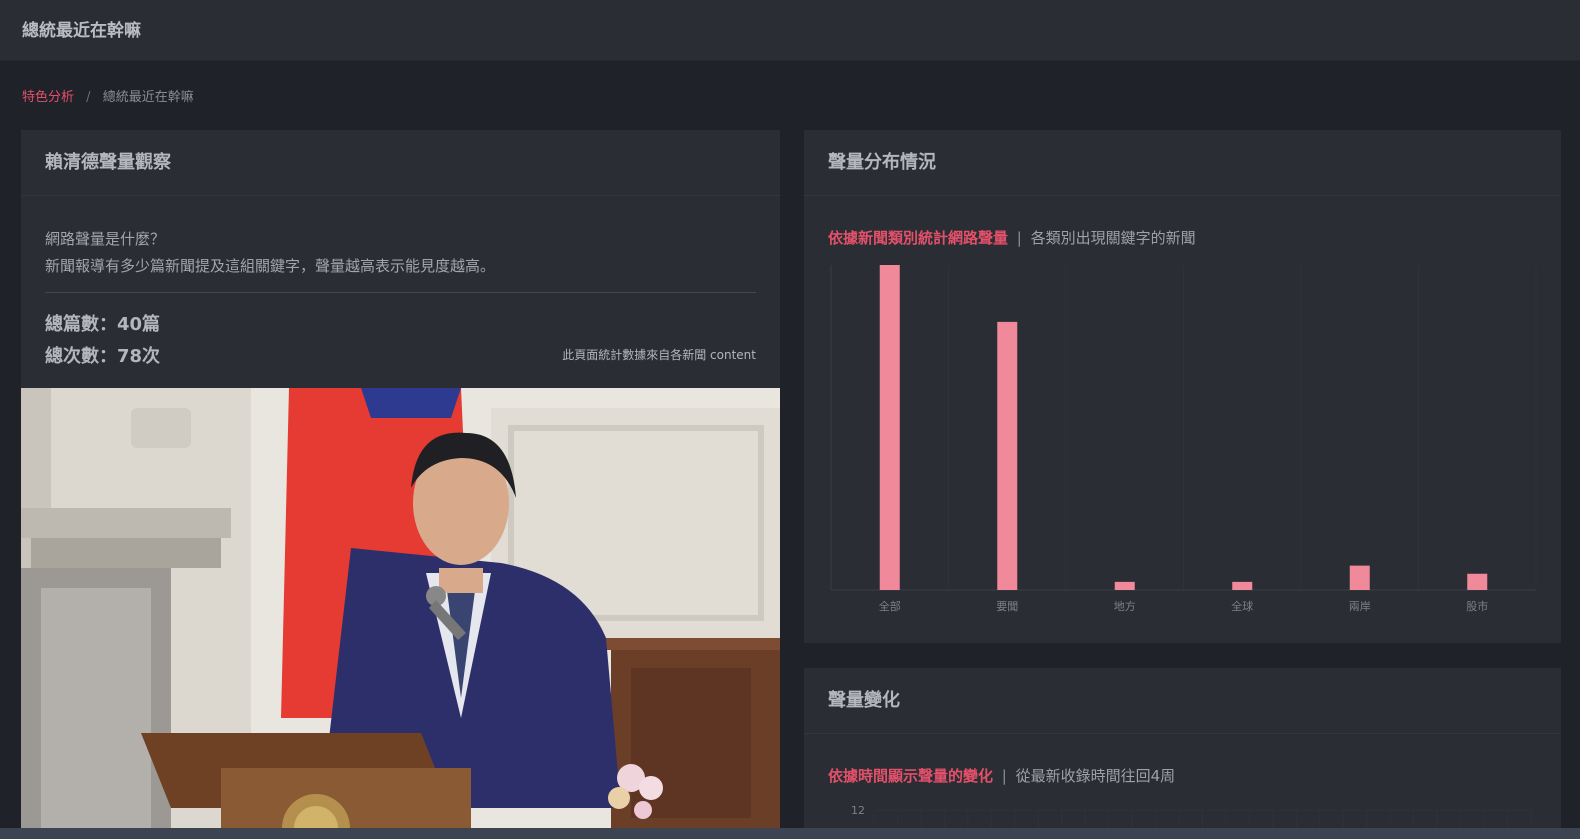 The image size is (1580, 839). I want to click on bar-要聞, so click(1007, 455).